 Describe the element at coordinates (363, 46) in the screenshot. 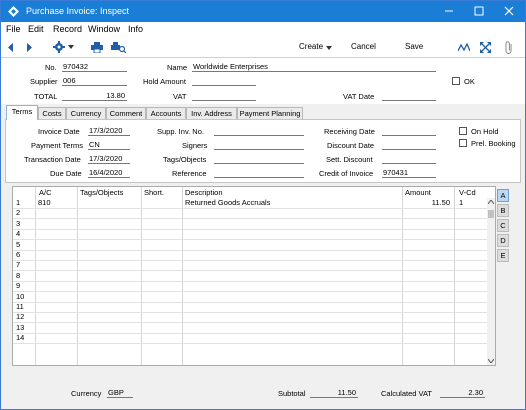

I see `cancel-button: Cancel` at that location.